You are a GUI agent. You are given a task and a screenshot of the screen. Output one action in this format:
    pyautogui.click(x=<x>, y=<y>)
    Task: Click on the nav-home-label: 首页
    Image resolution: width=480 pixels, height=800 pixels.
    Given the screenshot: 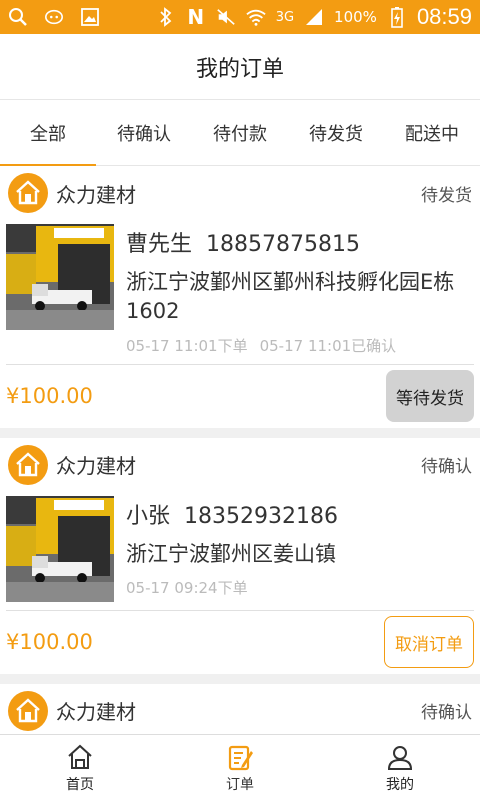 What is the action you would take?
    pyautogui.click(x=80, y=784)
    